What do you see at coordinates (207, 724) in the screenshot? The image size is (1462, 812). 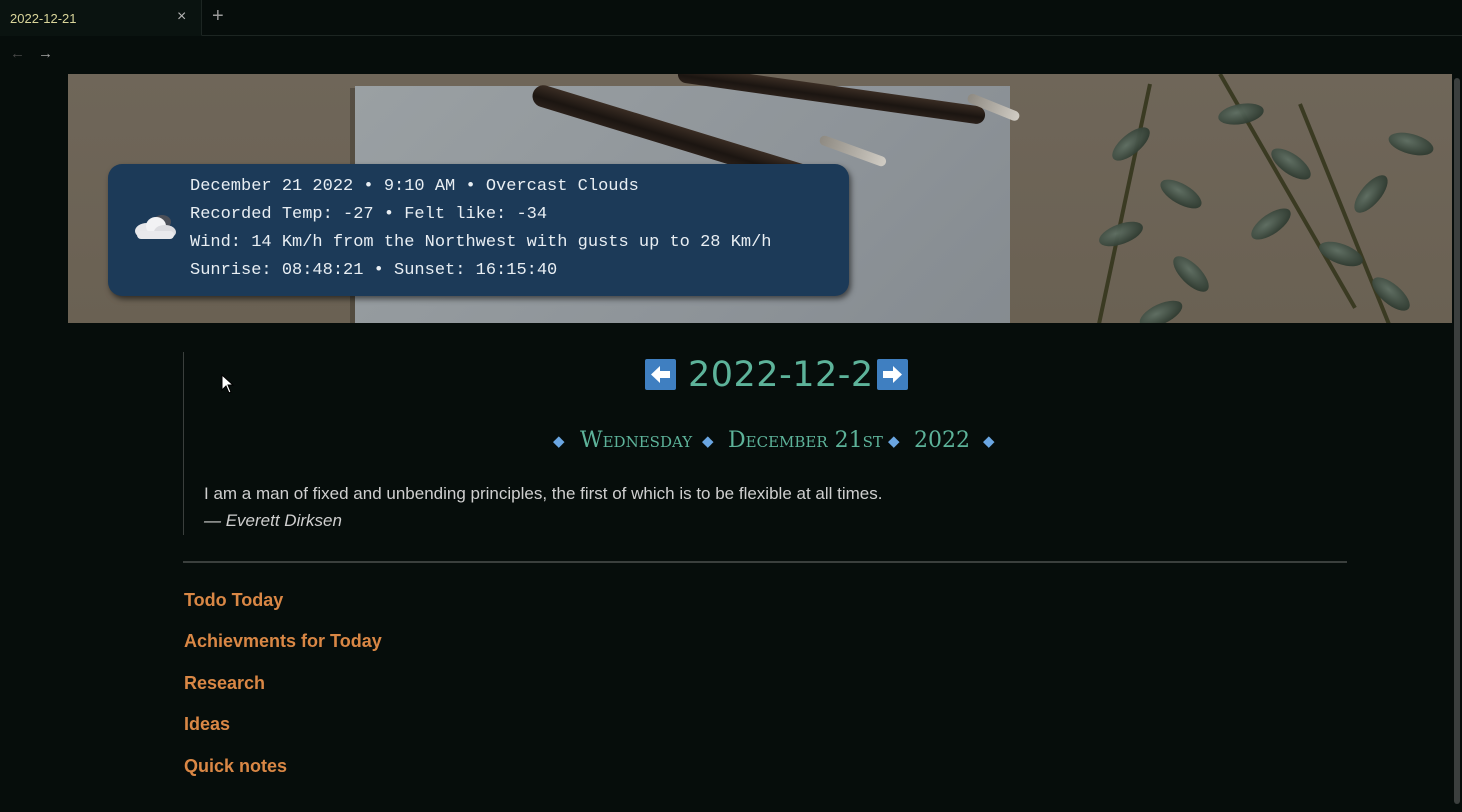 I see `section-heading-ideas: Ideas` at bounding box center [207, 724].